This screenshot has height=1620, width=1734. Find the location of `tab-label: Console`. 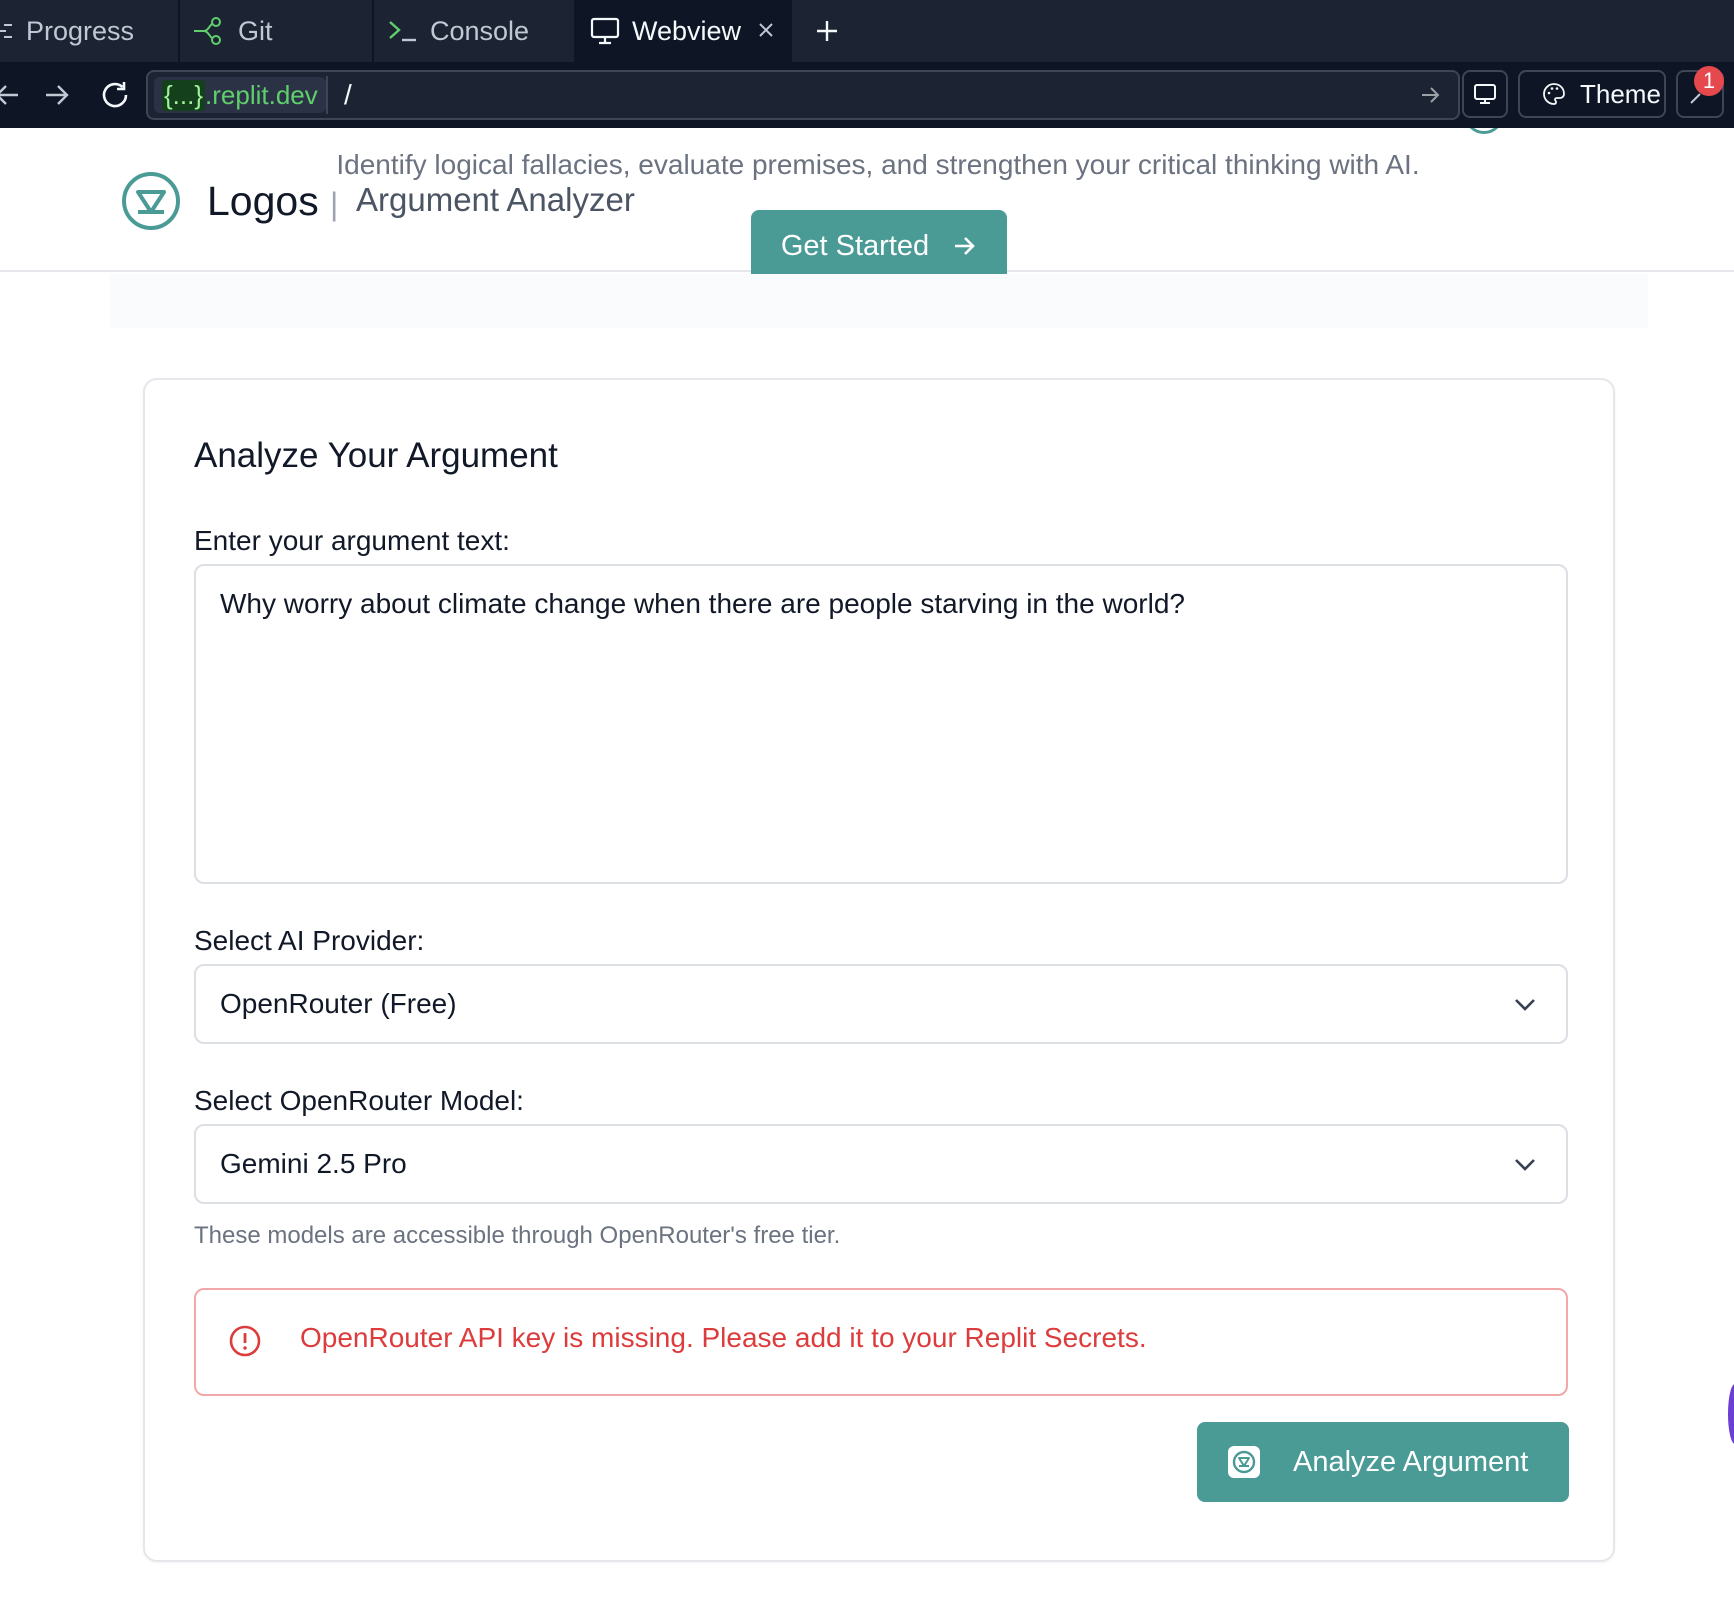

tab-label: Console is located at coordinates (480, 30).